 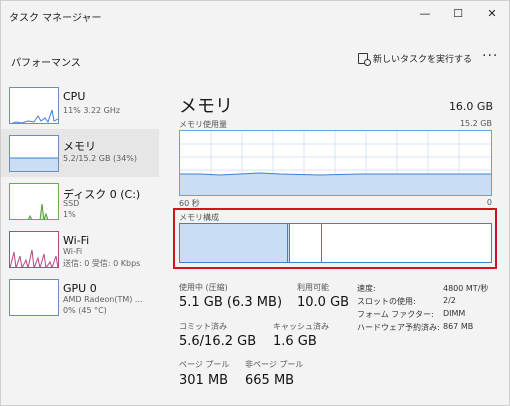 What do you see at coordinates (34, 297) in the screenshot?
I see `gpu-thumbnail-graph` at bounding box center [34, 297].